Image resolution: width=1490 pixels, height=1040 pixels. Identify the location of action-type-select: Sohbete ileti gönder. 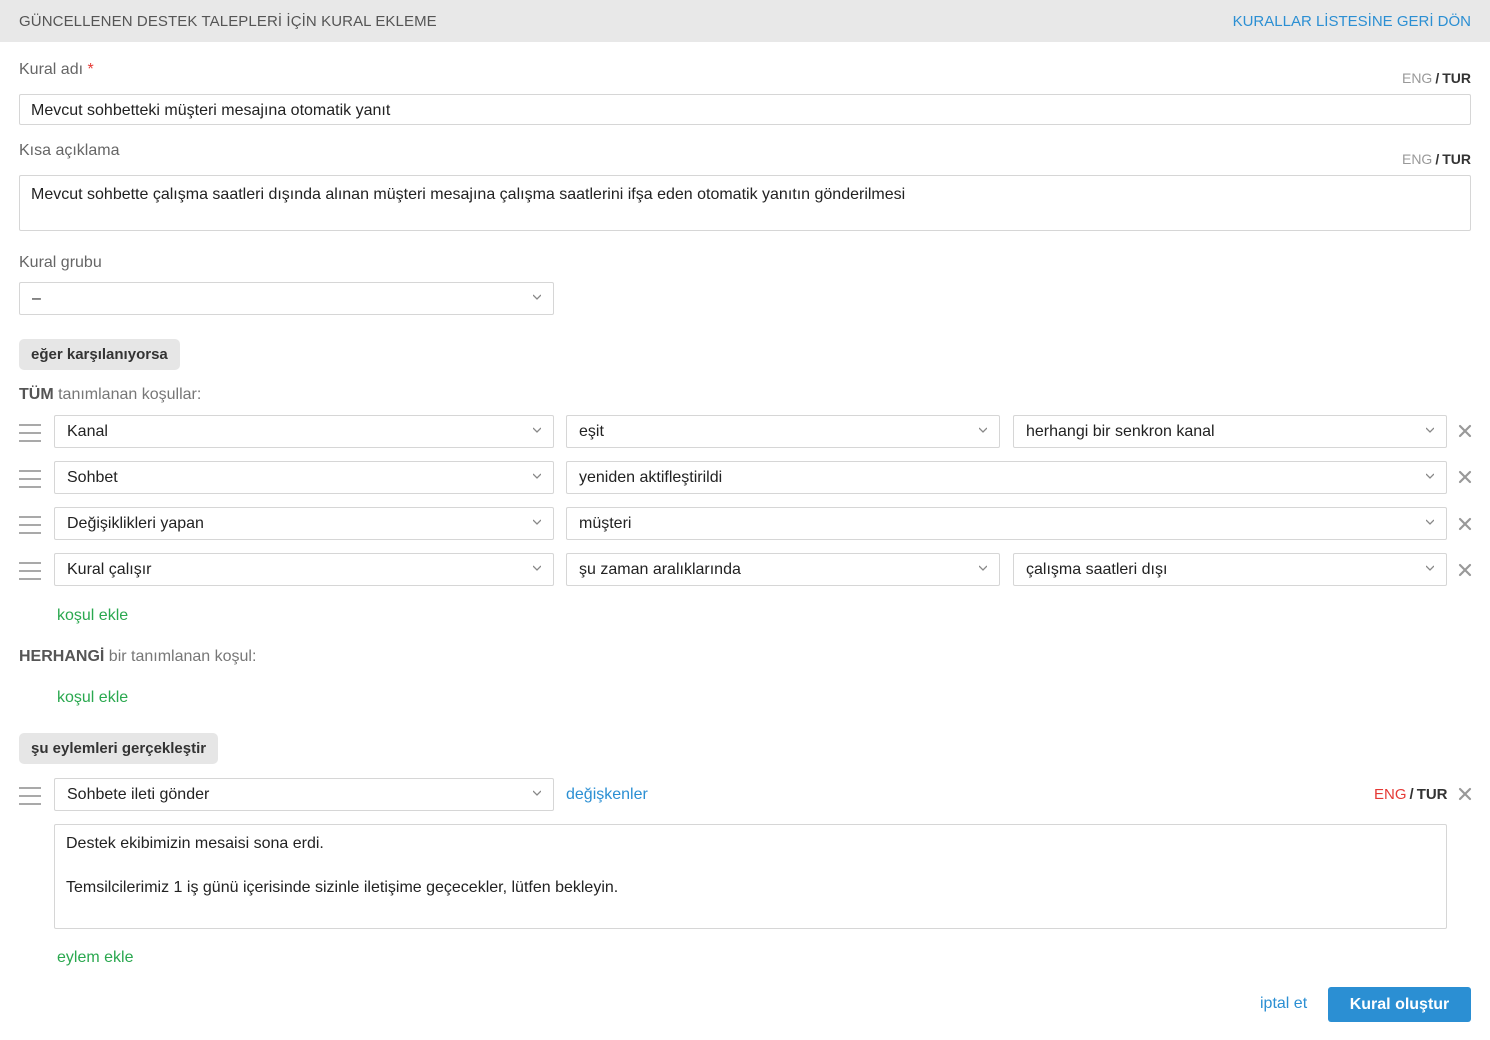
(304, 794).